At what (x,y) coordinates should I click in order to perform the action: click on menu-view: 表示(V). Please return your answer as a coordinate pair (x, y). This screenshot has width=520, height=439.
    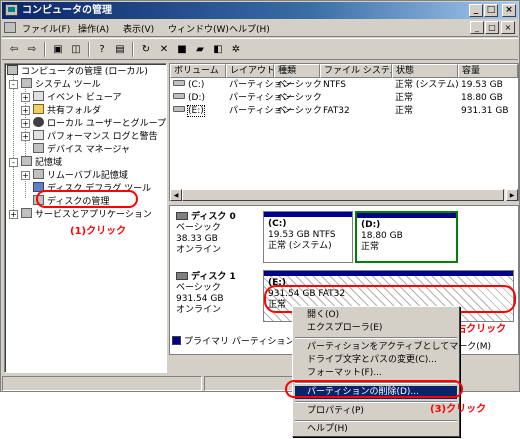
    Looking at the image, I should click on (138, 28).